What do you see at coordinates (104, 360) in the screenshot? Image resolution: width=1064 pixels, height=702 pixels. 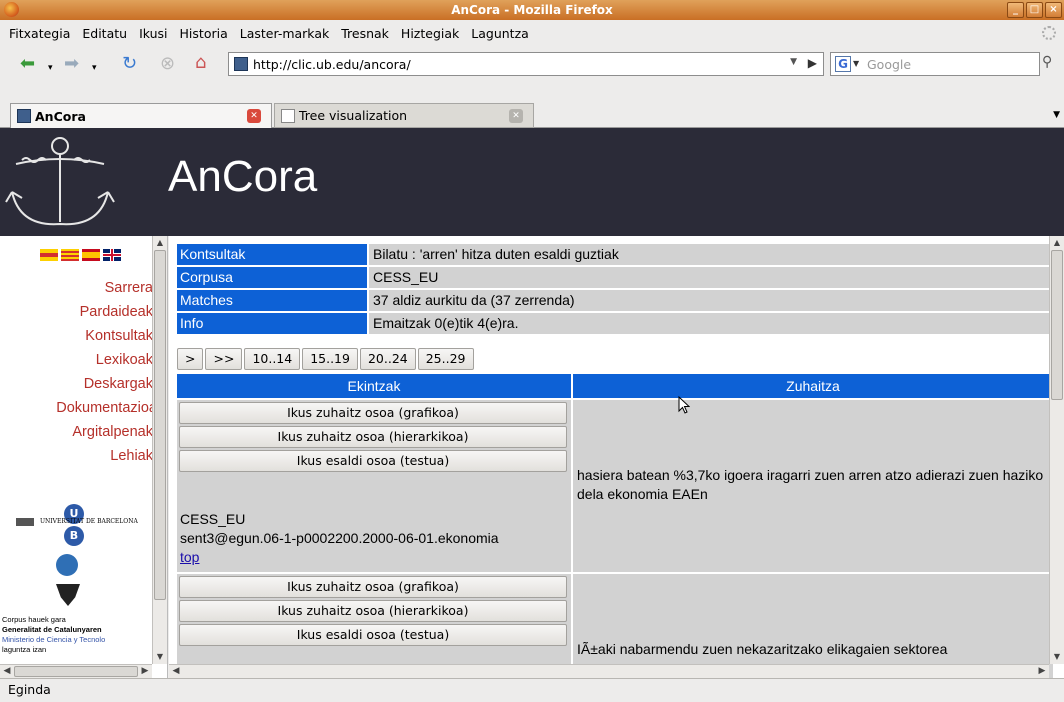 I see `sidebar-item-lexikoak: Lexikoak` at bounding box center [104, 360].